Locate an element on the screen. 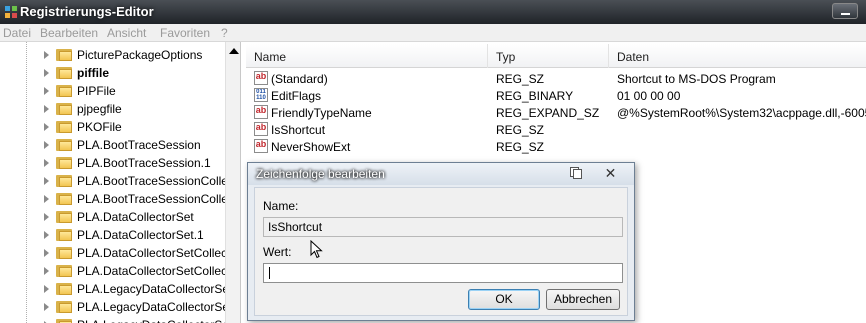 The width and height of the screenshot is (866, 323). tree-item: PicturePackageOptions is located at coordinates (112, 55).